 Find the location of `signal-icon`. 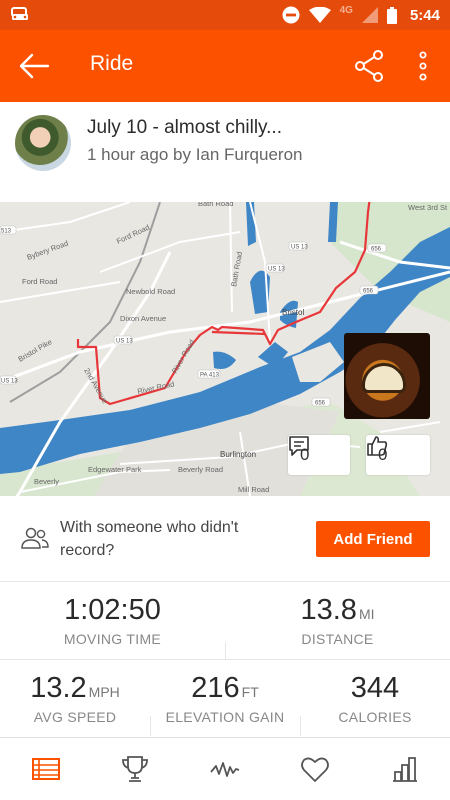

signal-icon is located at coordinates (369, 15).